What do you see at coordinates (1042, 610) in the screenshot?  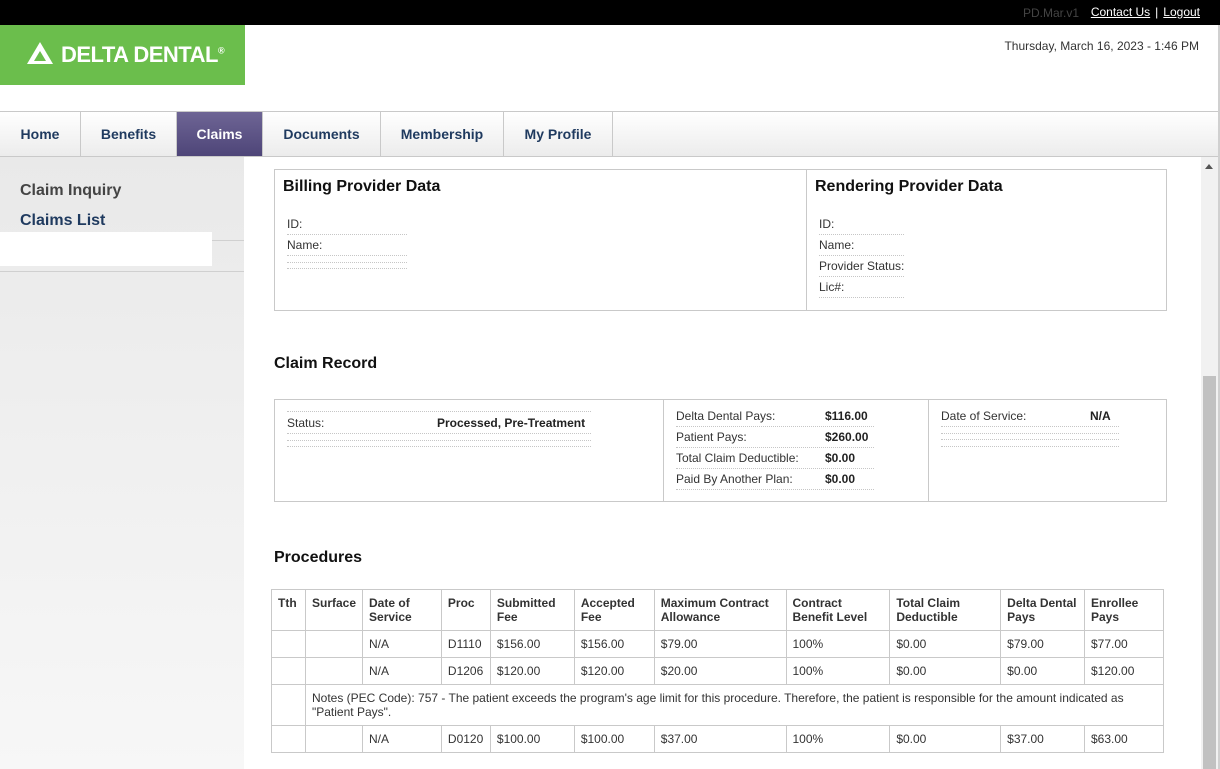 I see `column-header: Delta Dental Pays` at bounding box center [1042, 610].